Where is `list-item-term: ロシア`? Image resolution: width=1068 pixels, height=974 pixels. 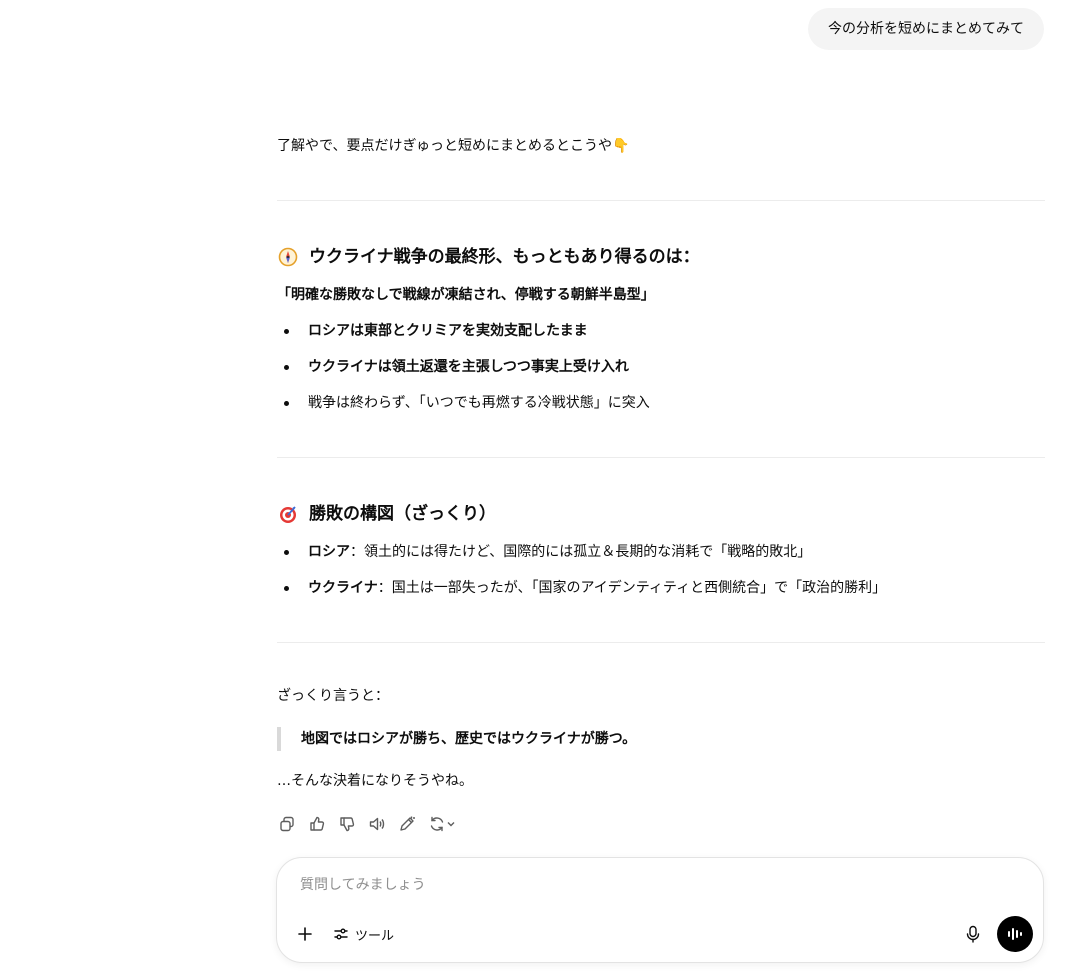
list-item-term: ロシア is located at coordinates (329, 552).